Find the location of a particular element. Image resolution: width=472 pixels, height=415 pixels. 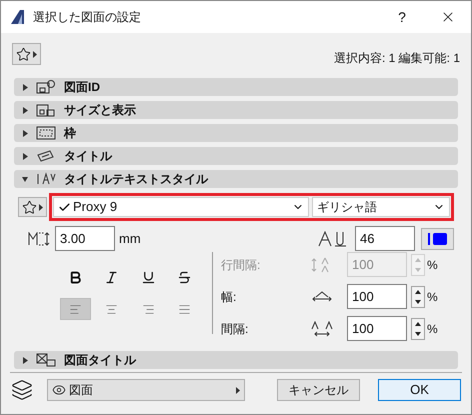

app-logo-icon is located at coordinates (18, 17).